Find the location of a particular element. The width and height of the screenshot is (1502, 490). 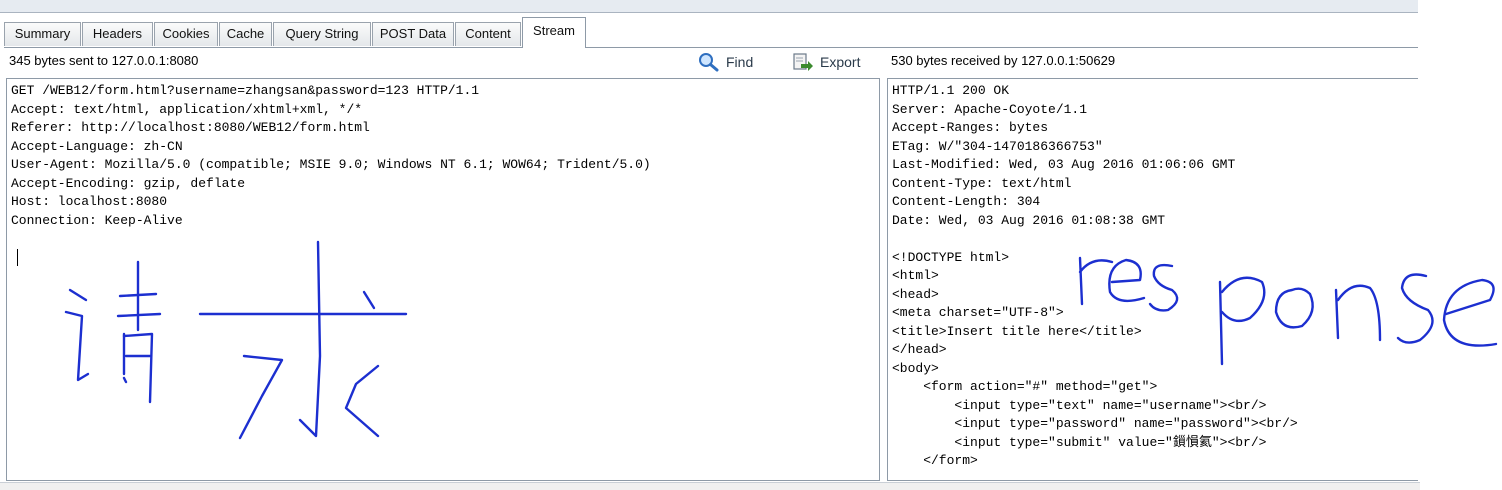

tab-summary: Summary is located at coordinates (42, 34).